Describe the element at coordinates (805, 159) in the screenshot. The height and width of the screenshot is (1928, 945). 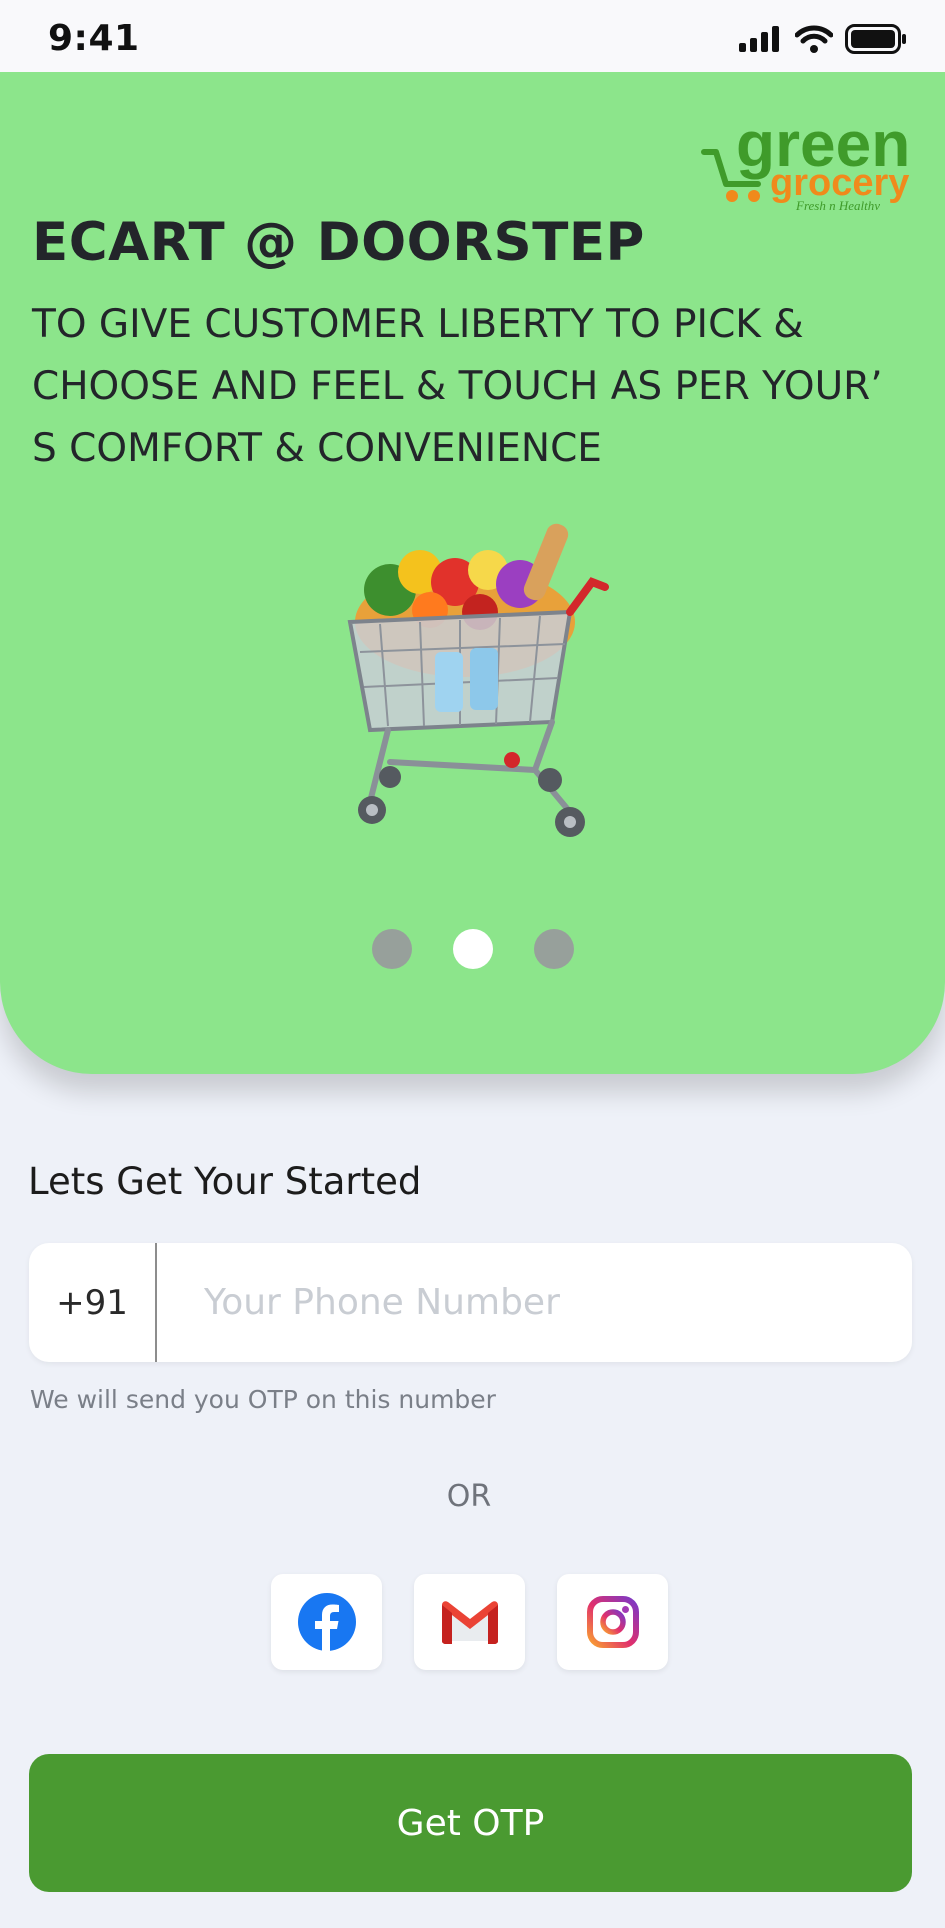
I see `green-grocery-logo: green grocery Fresh n Healthy` at that location.